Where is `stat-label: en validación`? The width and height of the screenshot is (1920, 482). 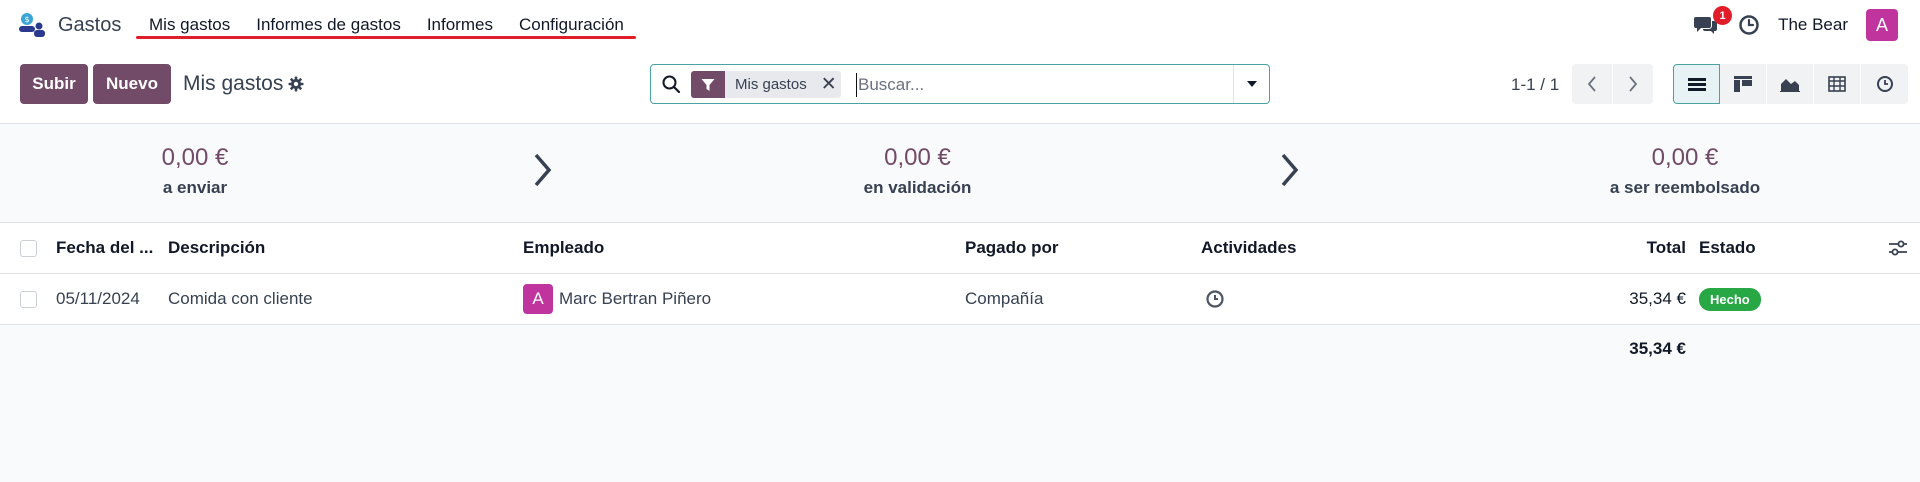 stat-label: en validación is located at coordinates (917, 187).